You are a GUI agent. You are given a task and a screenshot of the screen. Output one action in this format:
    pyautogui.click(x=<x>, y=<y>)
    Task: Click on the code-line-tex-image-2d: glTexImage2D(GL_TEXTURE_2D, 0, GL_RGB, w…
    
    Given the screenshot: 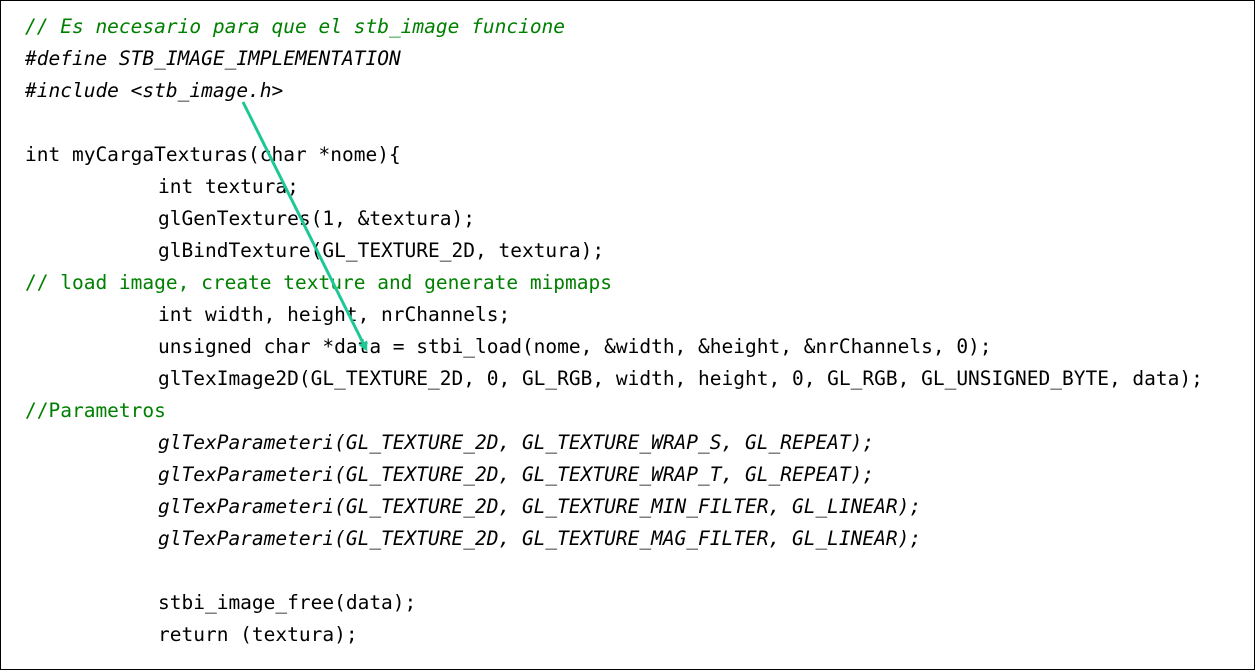 What is the action you would take?
    pyautogui.click(x=680, y=378)
    